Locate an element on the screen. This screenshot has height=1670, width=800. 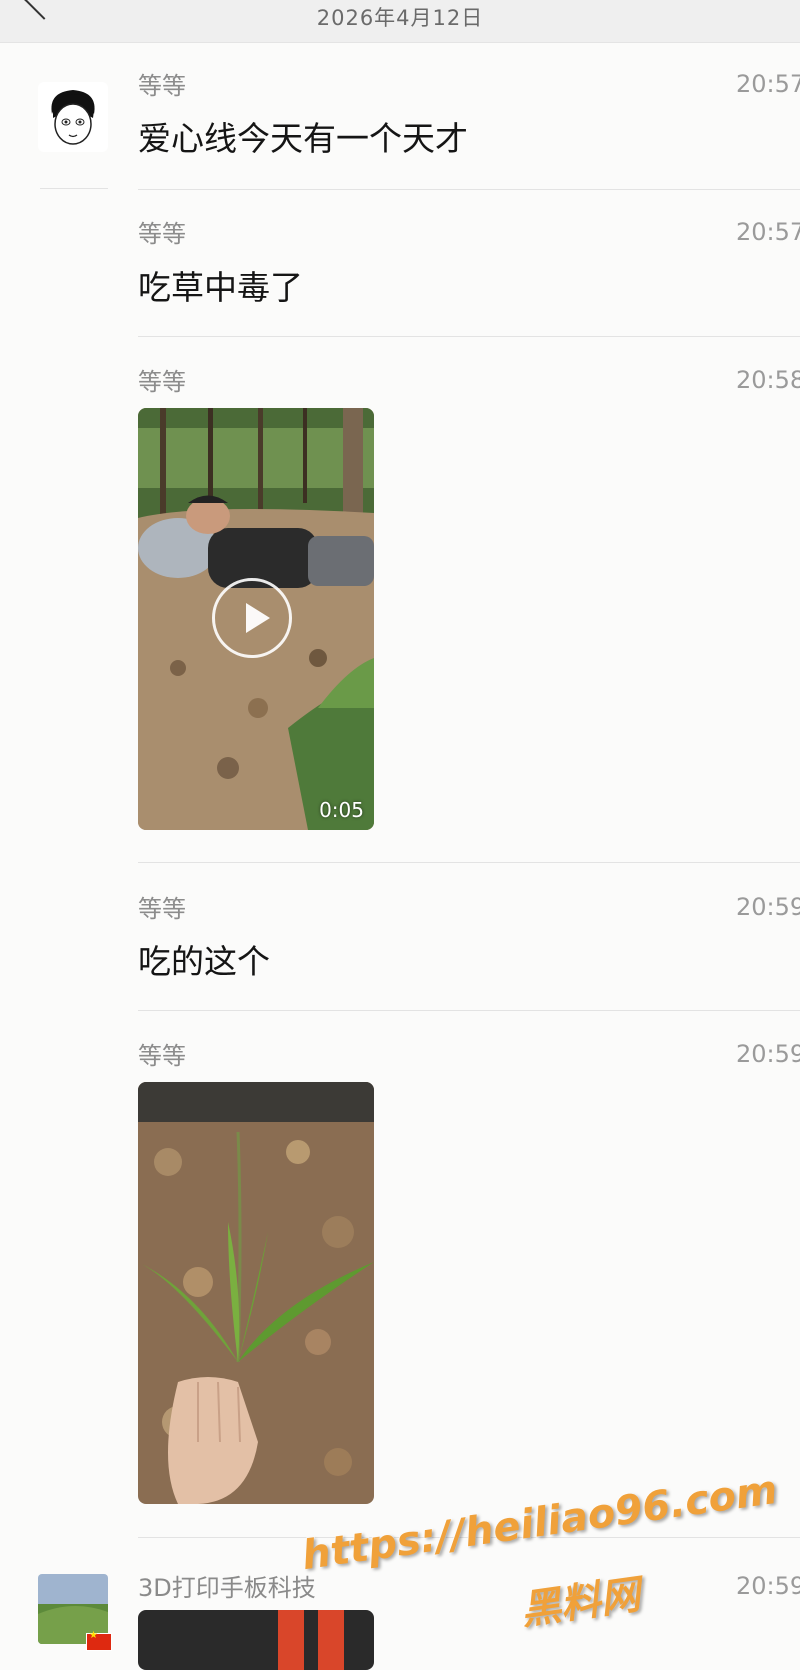
message-text: 爱心线今天有一个天才 is located at coordinates (303, 136).